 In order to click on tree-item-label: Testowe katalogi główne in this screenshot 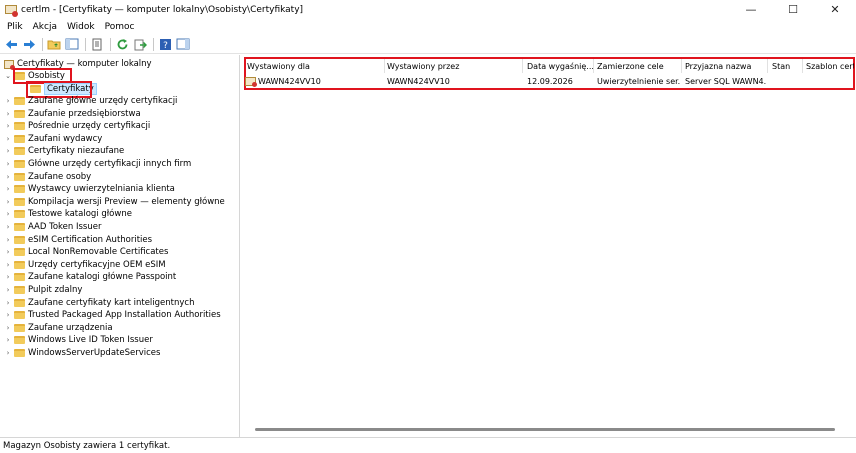, I will do `click(80, 214)`.